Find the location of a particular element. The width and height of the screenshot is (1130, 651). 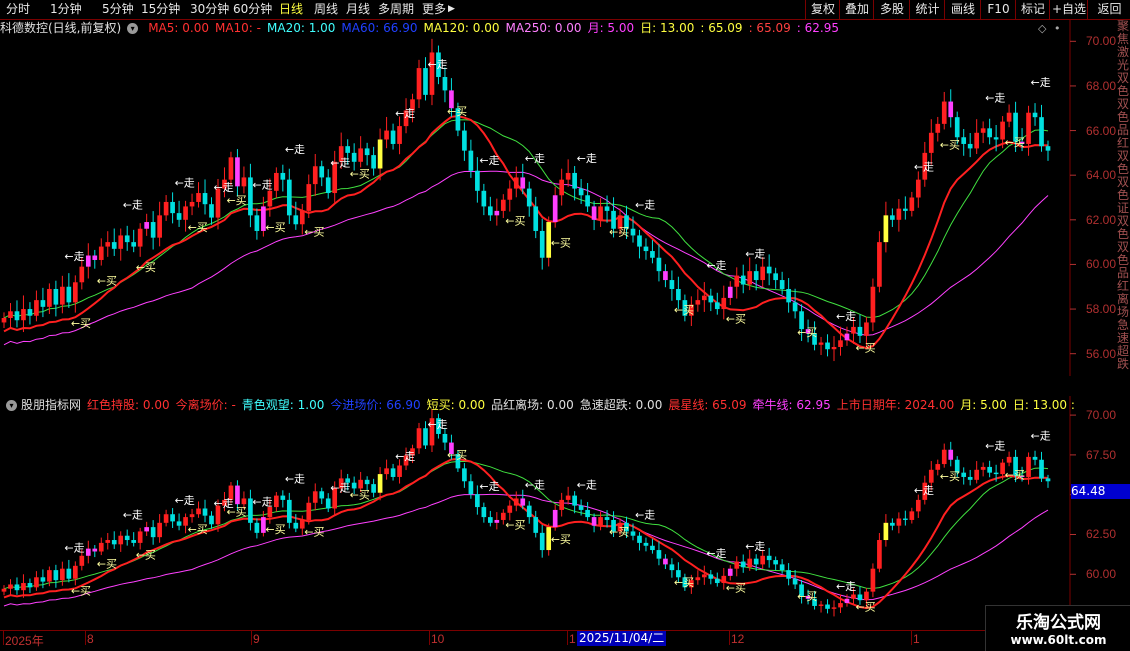

cursor-date-label: 2025/11/04/二 is located at coordinates (622, 638).